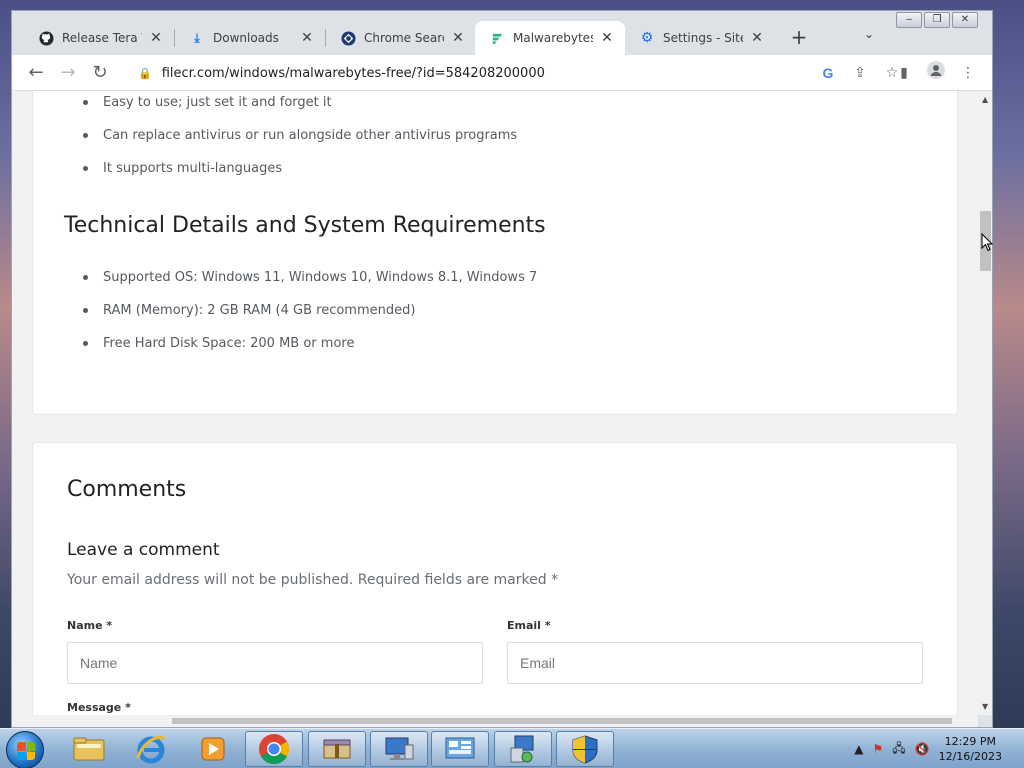 This screenshot has width=1024, height=768. What do you see at coordinates (145, 73) in the screenshot?
I see `lock-icon: 🔒` at bounding box center [145, 73].